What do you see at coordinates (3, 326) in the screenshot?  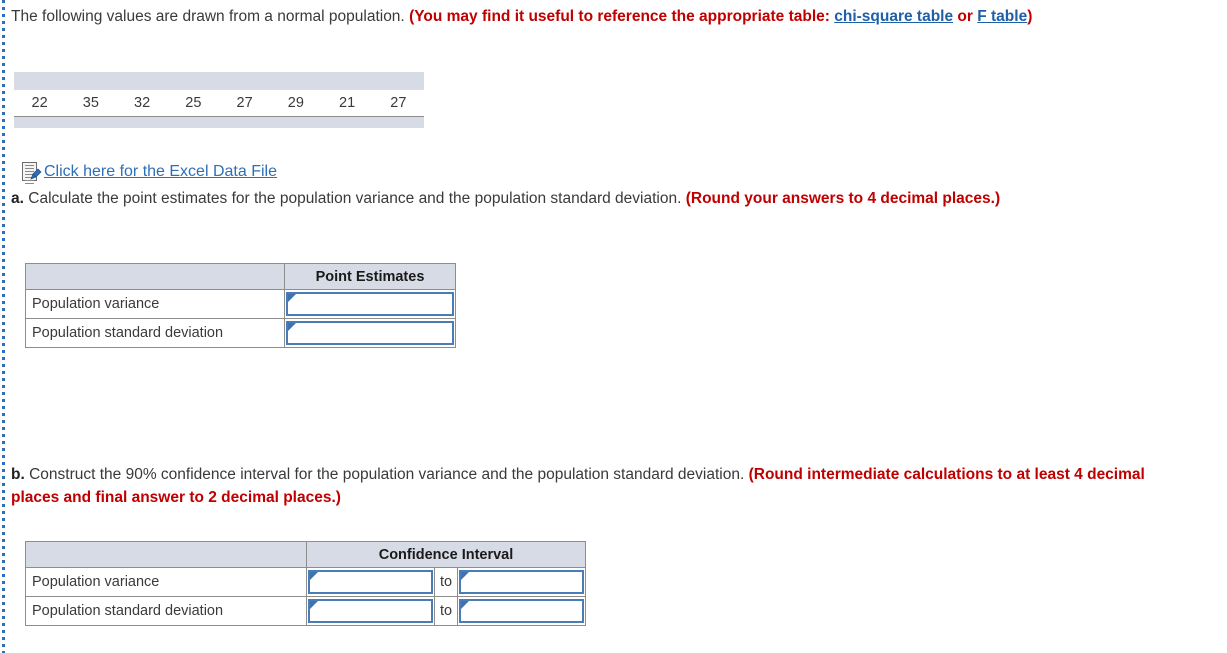 I see `left-dotted-rail` at bounding box center [3, 326].